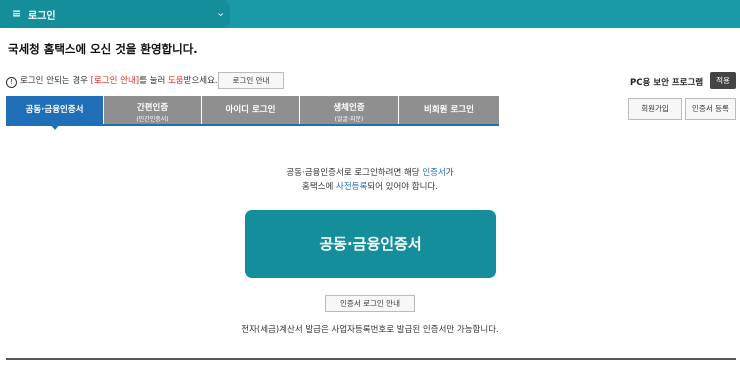 Image resolution: width=740 pixels, height=365 pixels. I want to click on tab-non-member: 비회원 로그인, so click(449, 110).